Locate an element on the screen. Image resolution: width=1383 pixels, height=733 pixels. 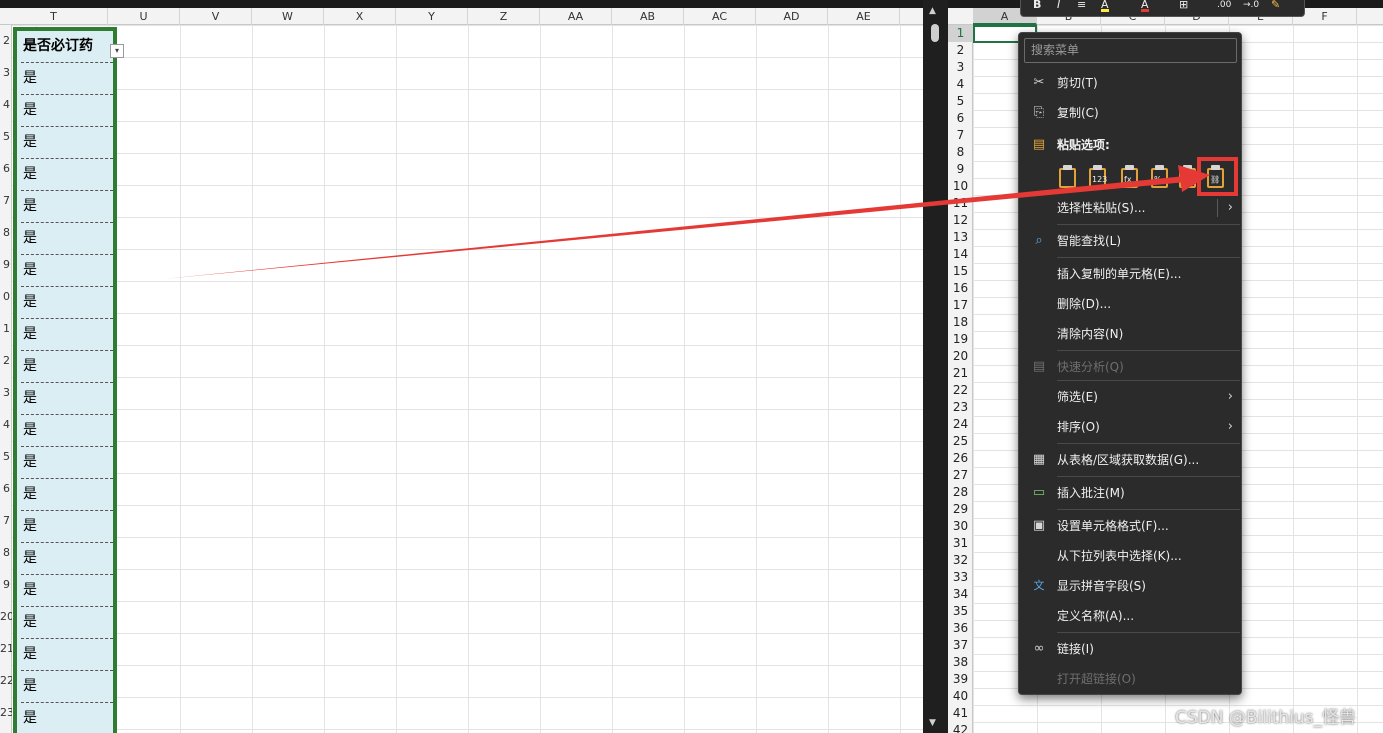
menu-item-filter: 筛选(E) › is located at coordinates (1130, 397).